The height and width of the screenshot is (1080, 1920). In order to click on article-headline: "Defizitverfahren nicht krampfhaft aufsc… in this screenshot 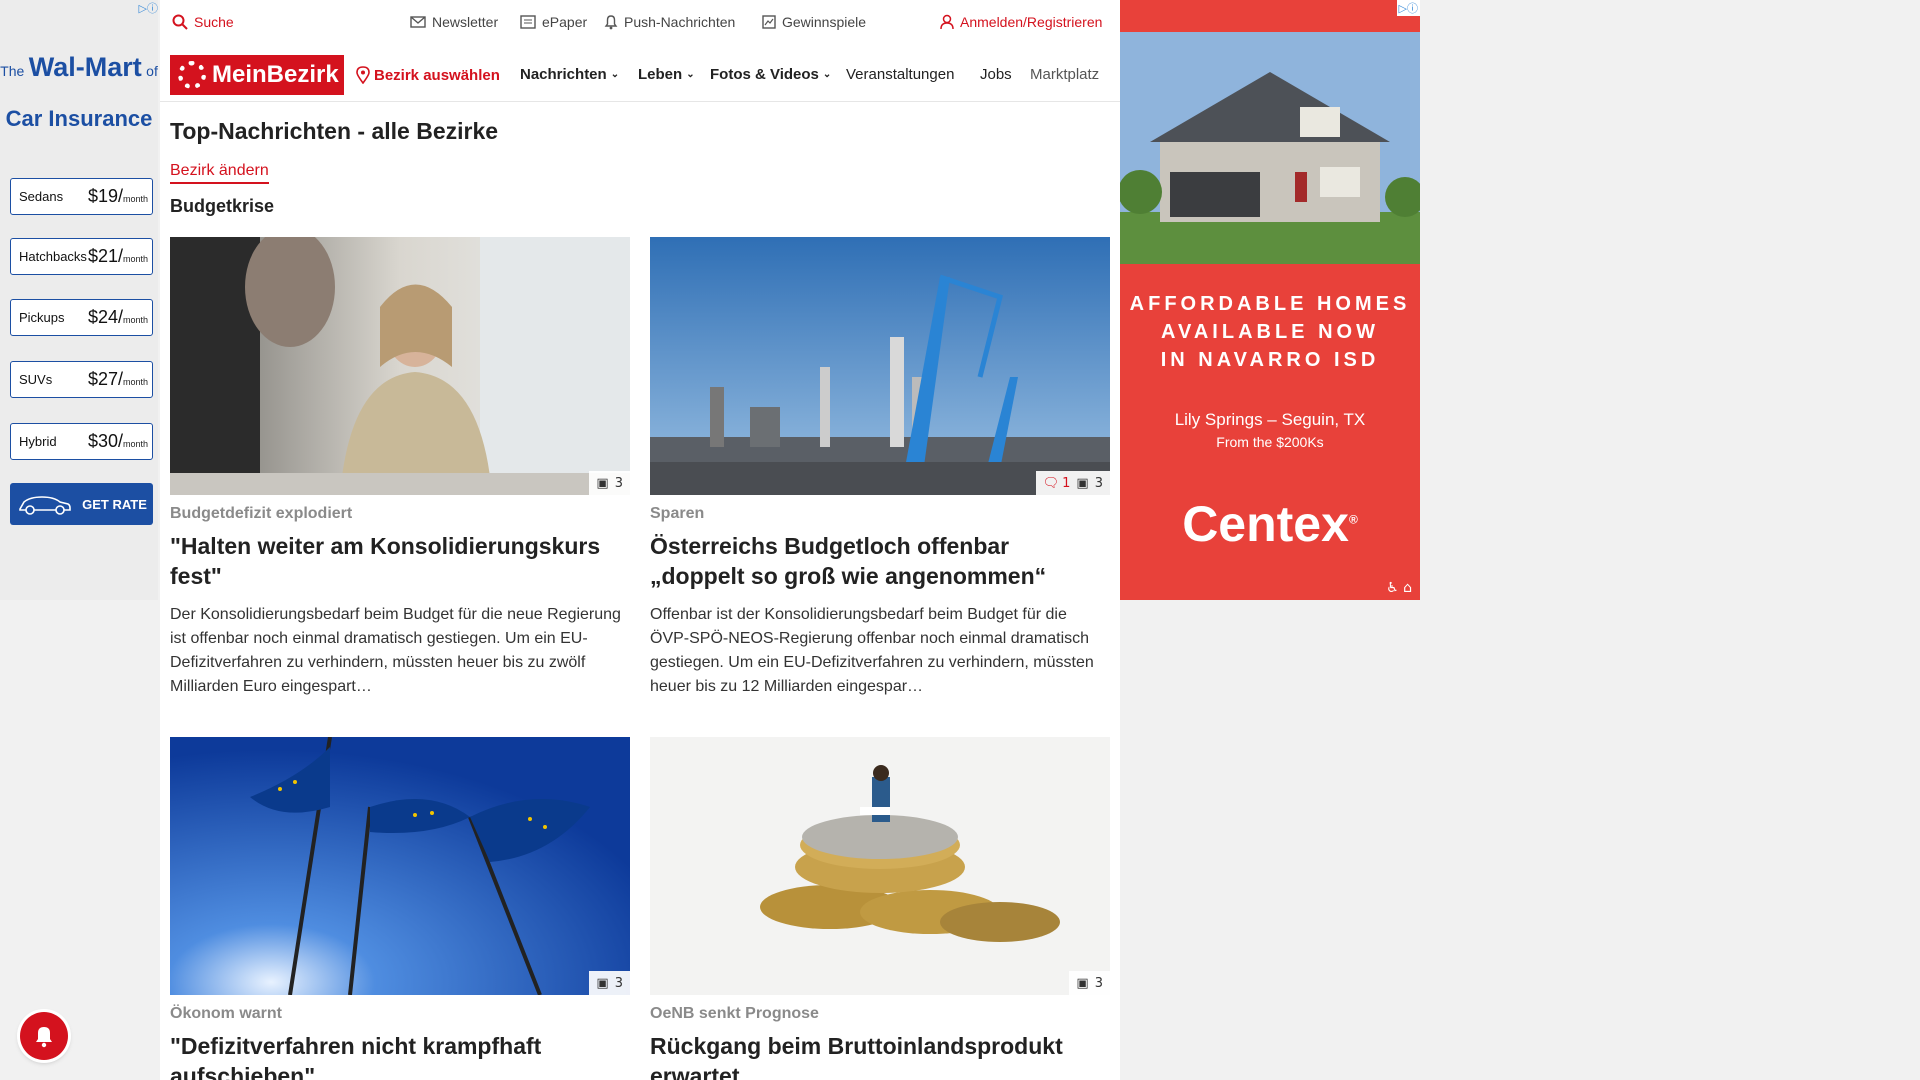, I will do `click(400, 1055)`.